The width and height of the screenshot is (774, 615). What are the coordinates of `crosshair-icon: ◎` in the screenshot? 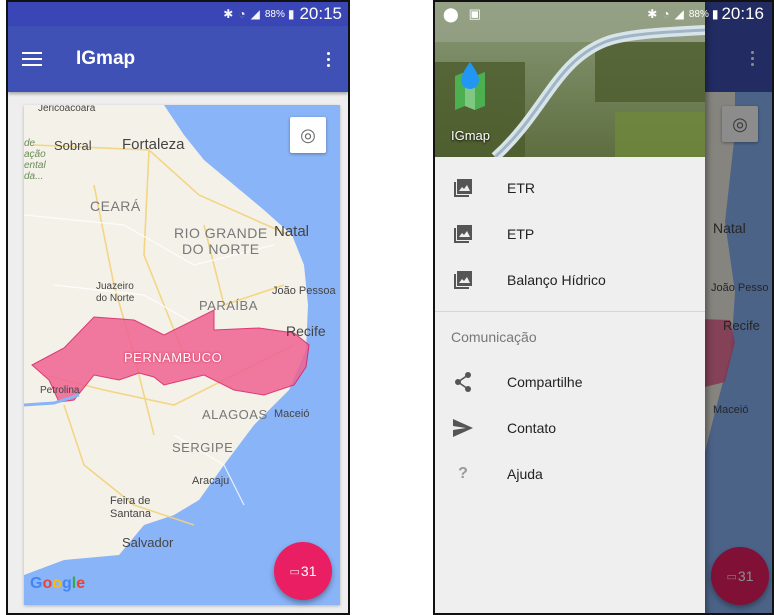 It's located at (308, 134).